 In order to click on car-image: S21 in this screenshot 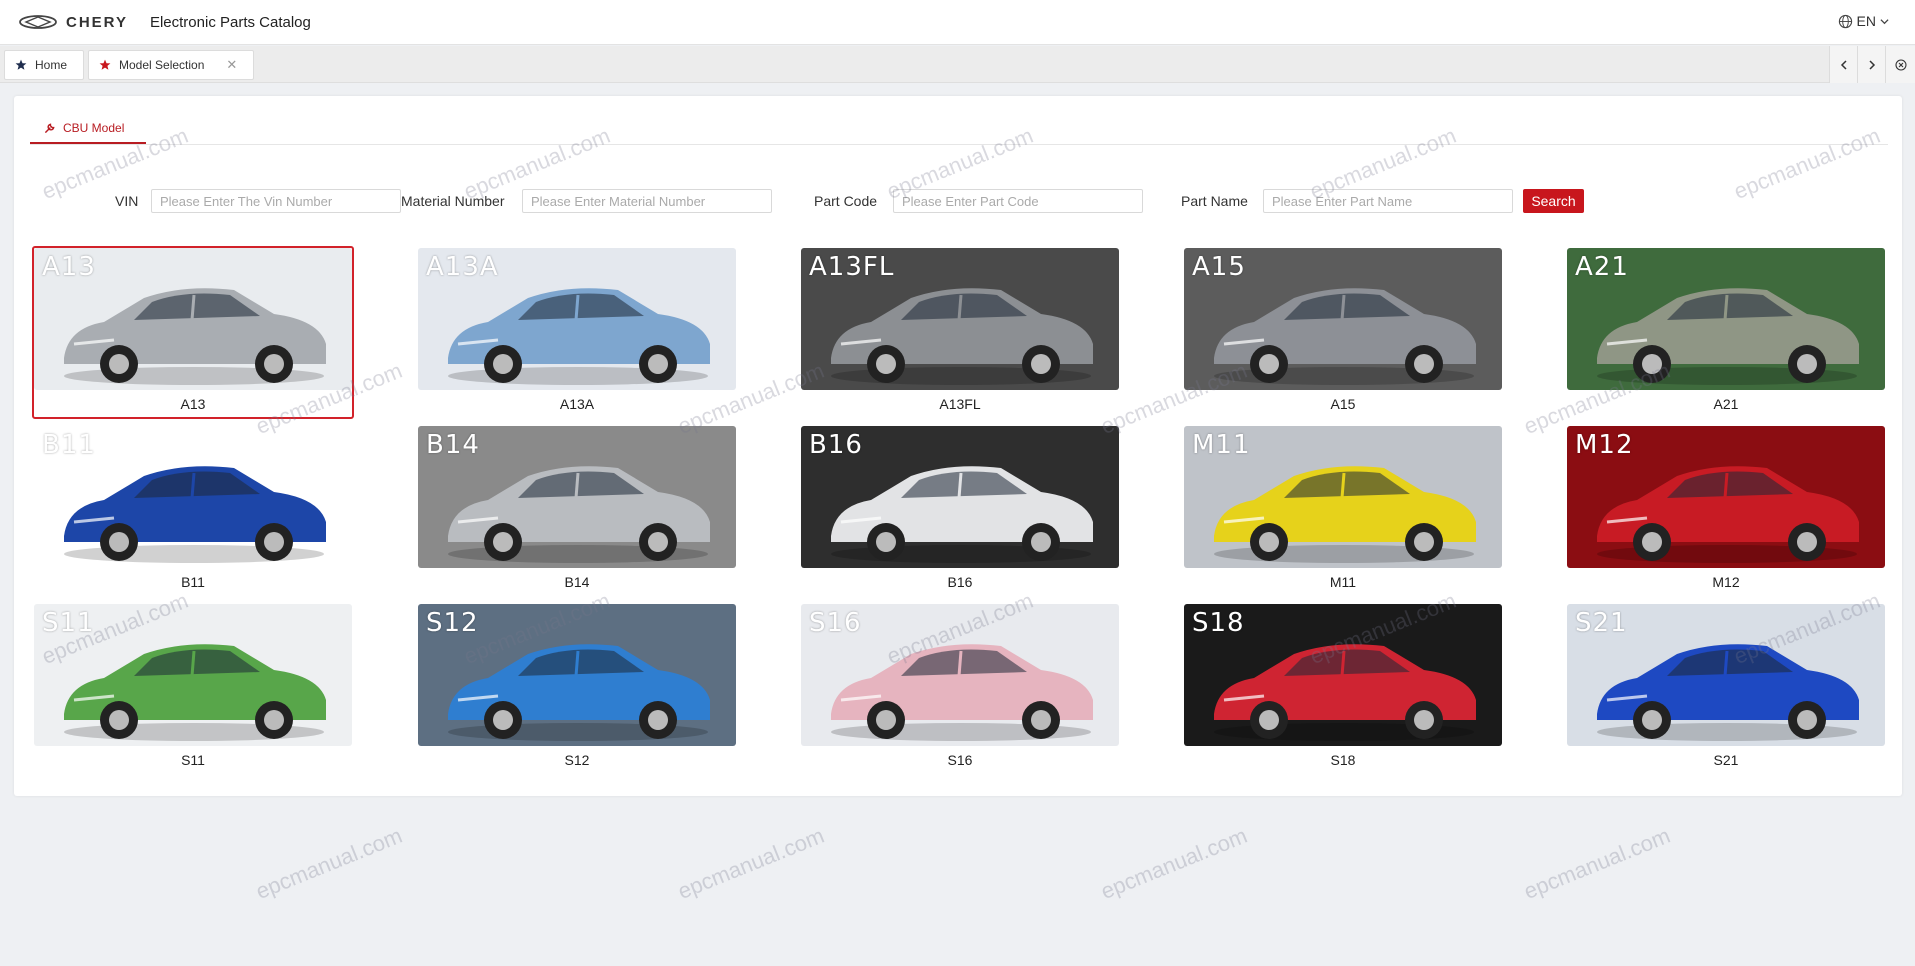, I will do `click(1726, 675)`.